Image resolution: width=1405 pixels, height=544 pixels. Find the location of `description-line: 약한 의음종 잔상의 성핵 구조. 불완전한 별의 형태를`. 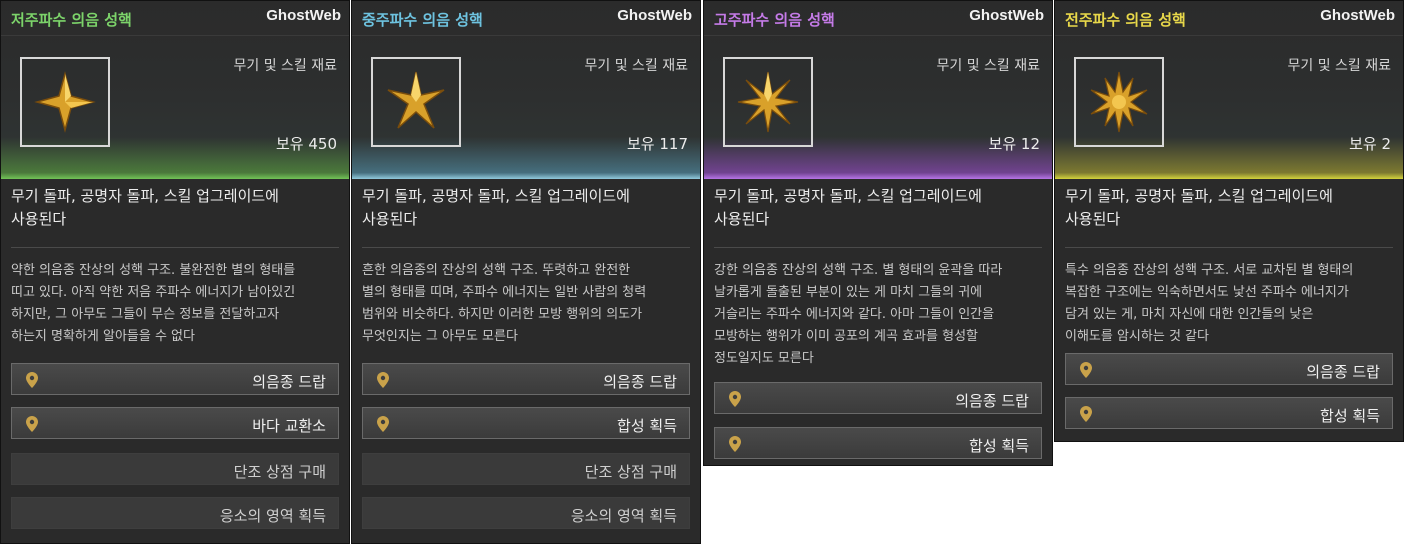

description-line: 약한 의음종 잔상의 성핵 구조. 불완전한 별의 형태를 is located at coordinates (153, 270).